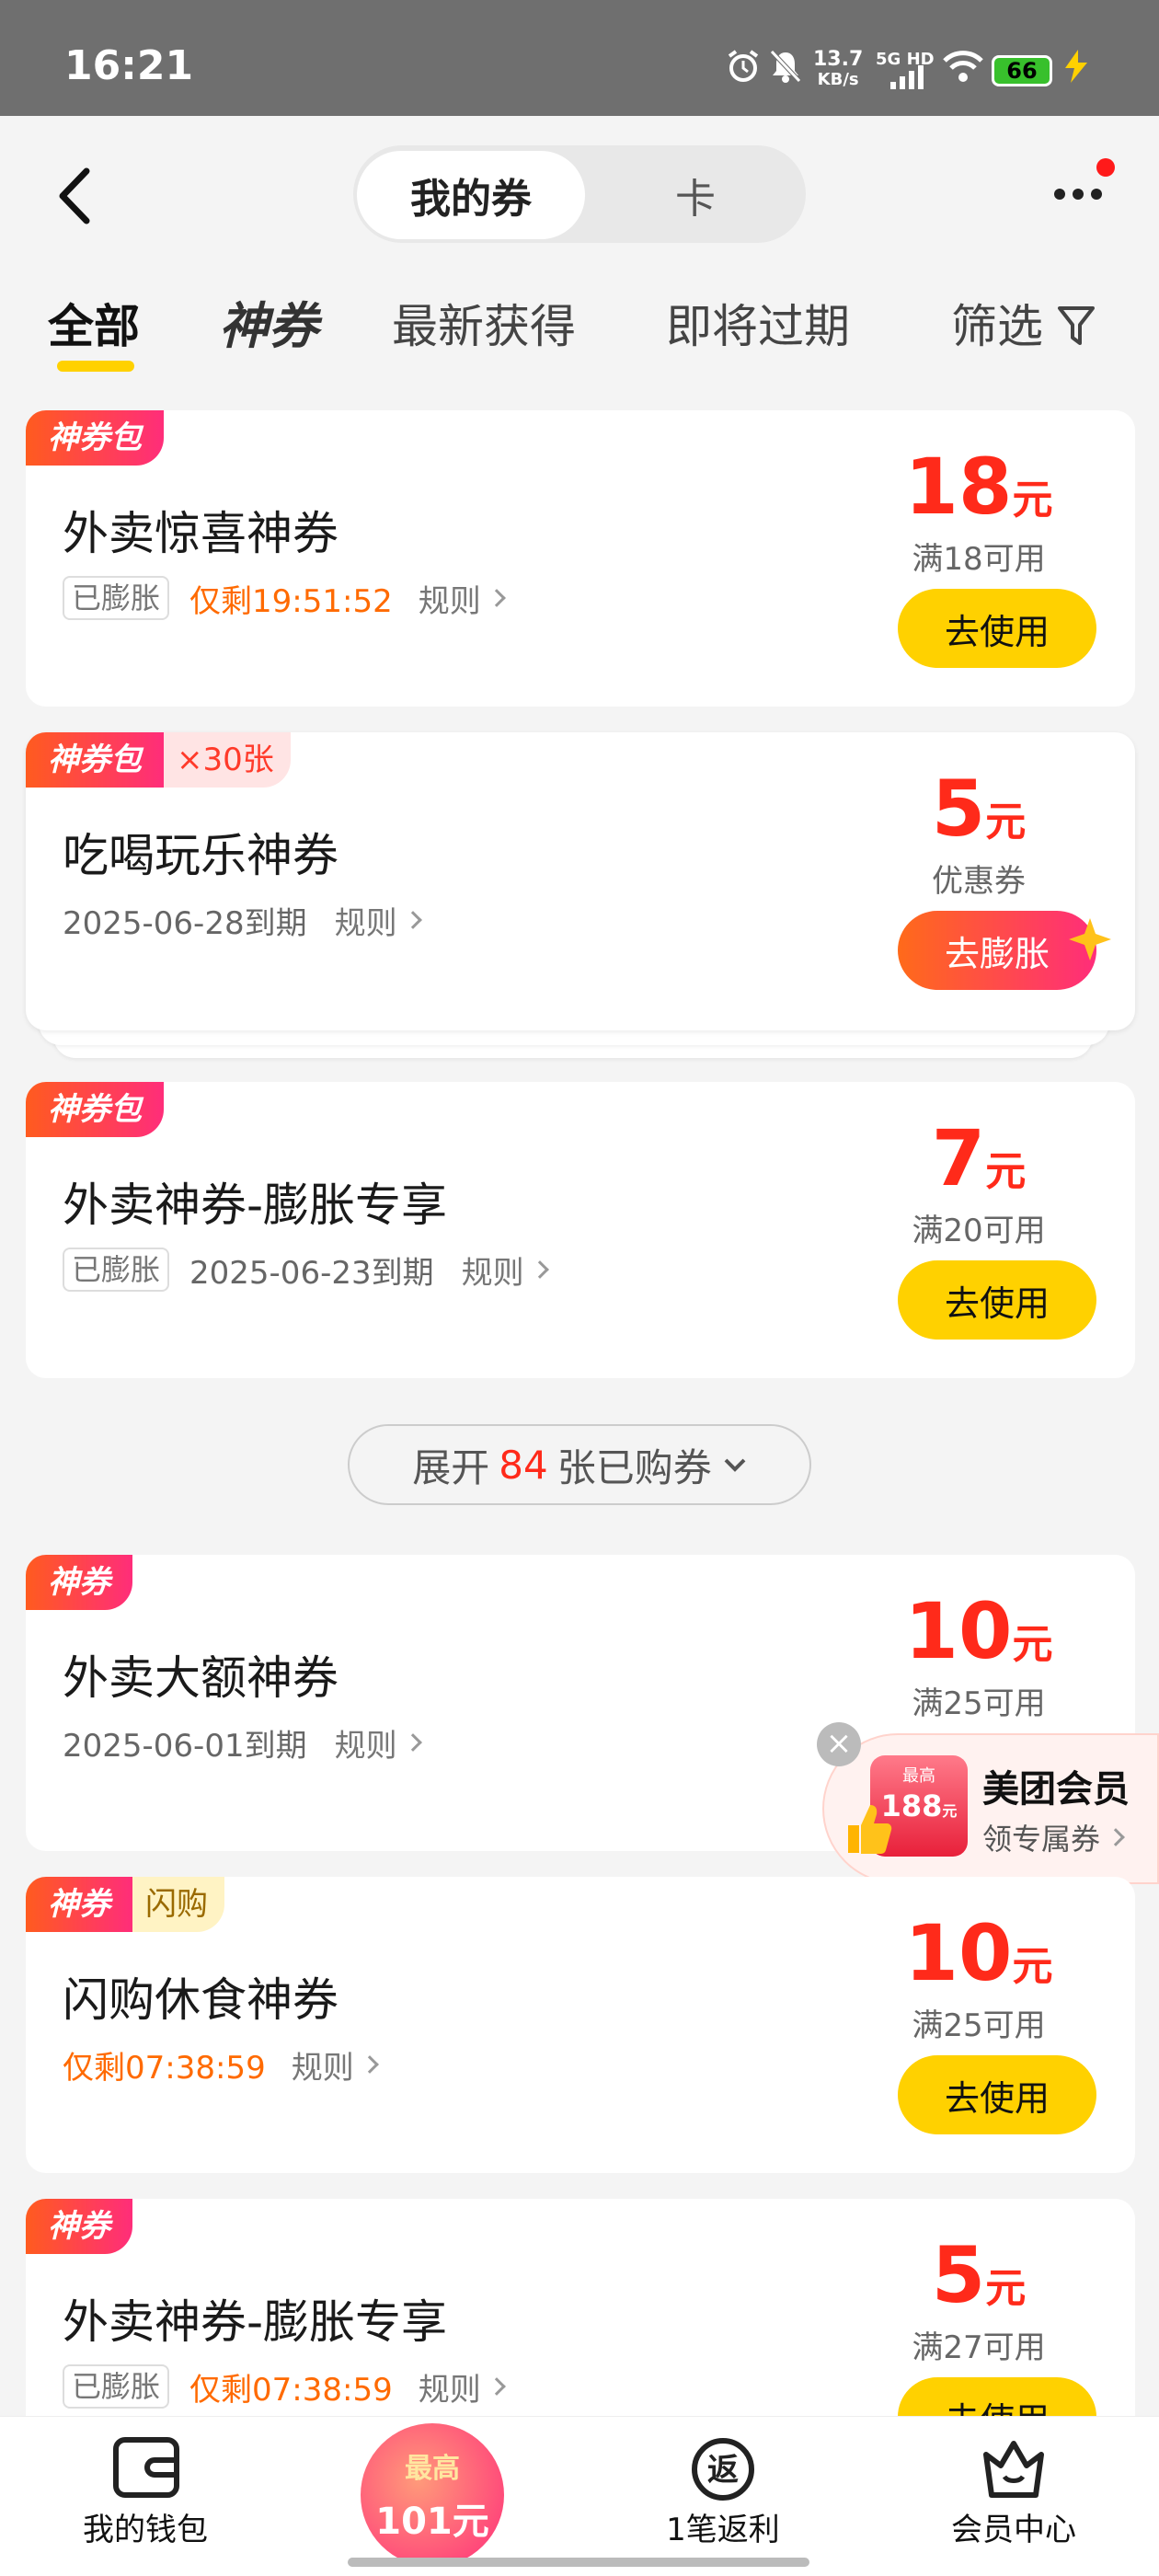 This screenshot has width=1159, height=2576. Describe the element at coordinates (185, 923) in the screenshot. I see `expiry-date: 2025-06-28到期` at that location.